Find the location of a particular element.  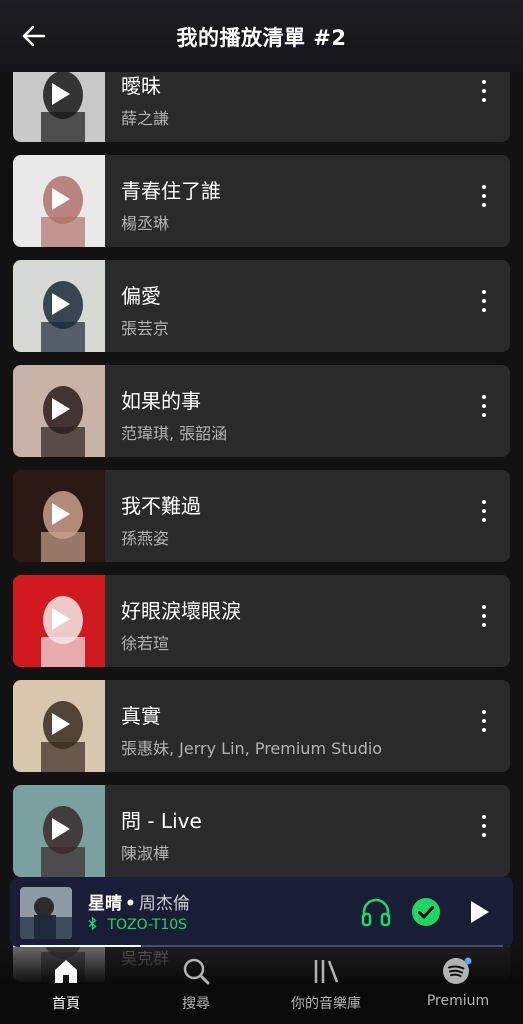

nav-premium-label: Premium is located at coordinates (458, 1001).